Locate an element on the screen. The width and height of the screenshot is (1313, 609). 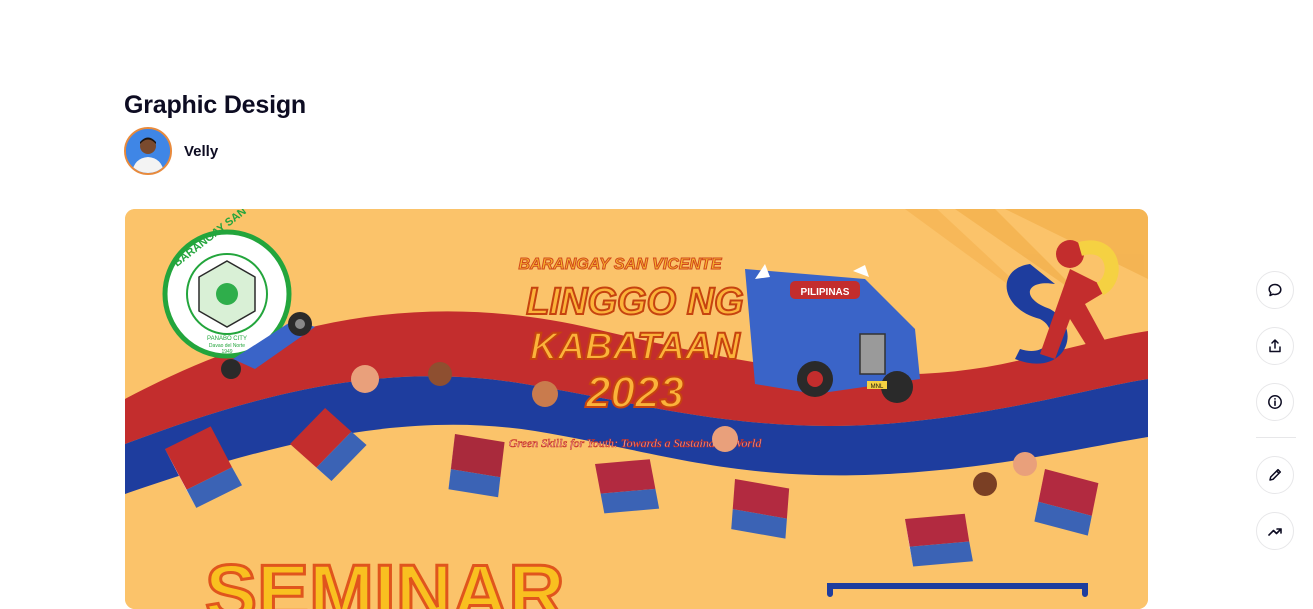
info-icon is located at coordinates (1275, 402).